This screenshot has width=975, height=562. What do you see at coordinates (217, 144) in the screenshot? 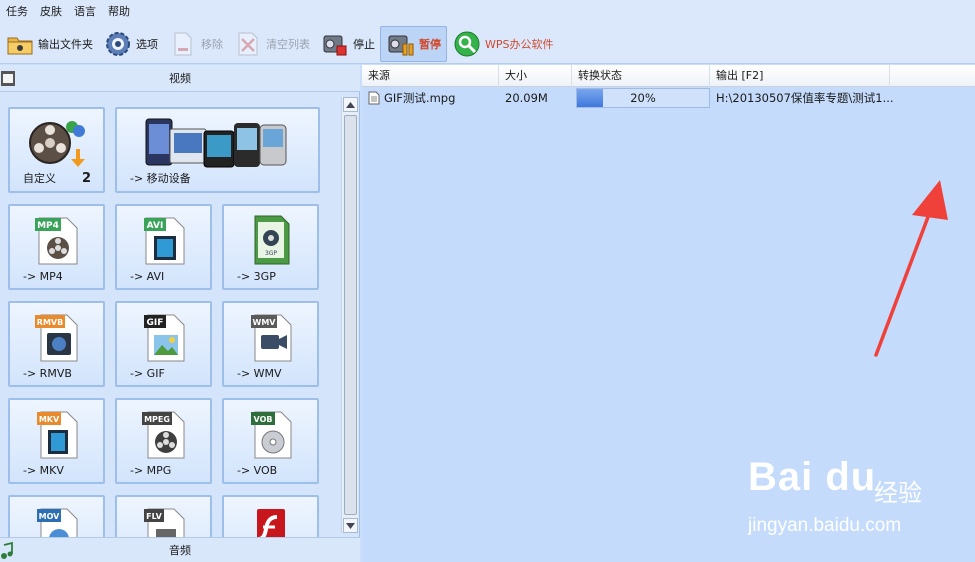
I see `mobile-devices-icon` at bounding box center [217, 144].